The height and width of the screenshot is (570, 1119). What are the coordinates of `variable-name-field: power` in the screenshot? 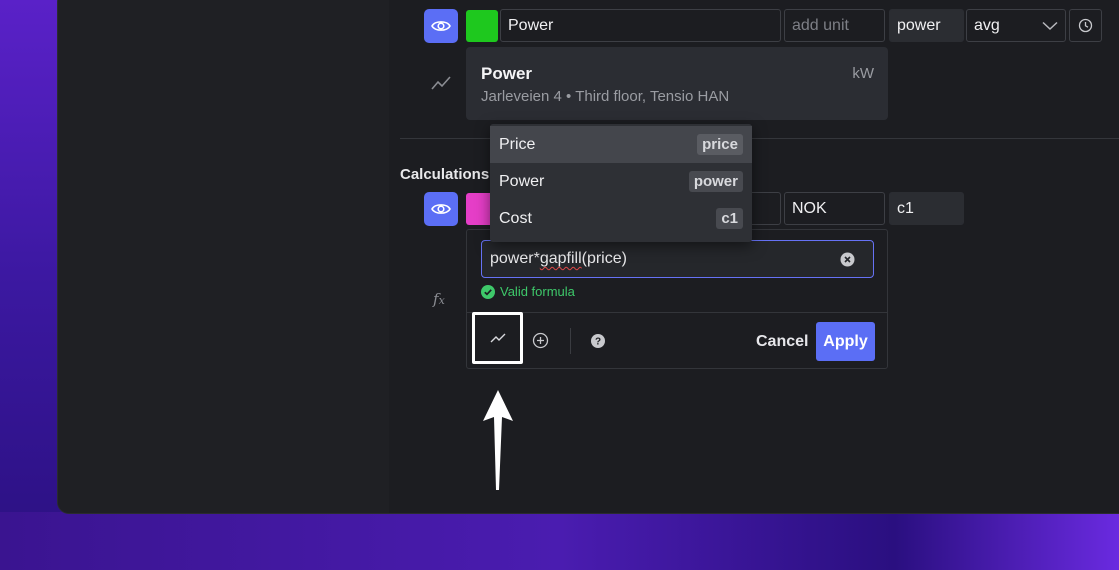 It's located at (926, 25).